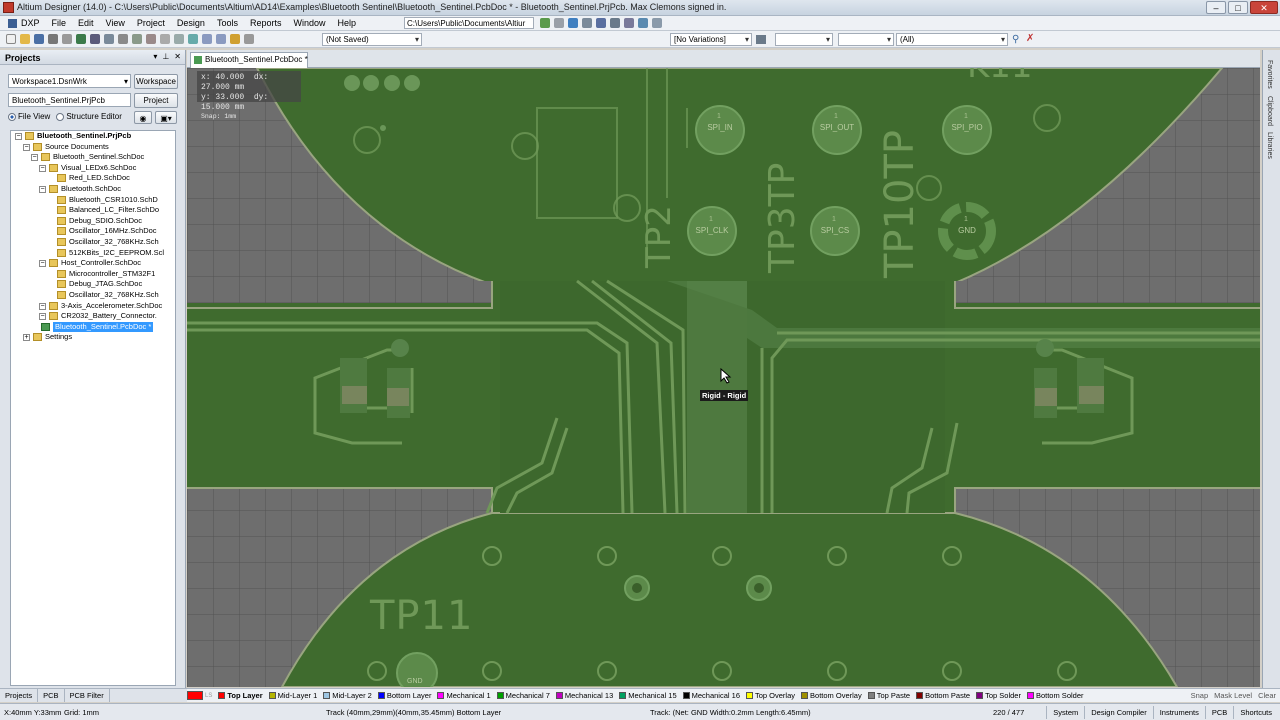 Image resolution: width=1280 pixels, height=720 pixels. Describe the element at coordinates (770, 695) in the screenshot. I see `layer-tab: Top Overlay` at that location.